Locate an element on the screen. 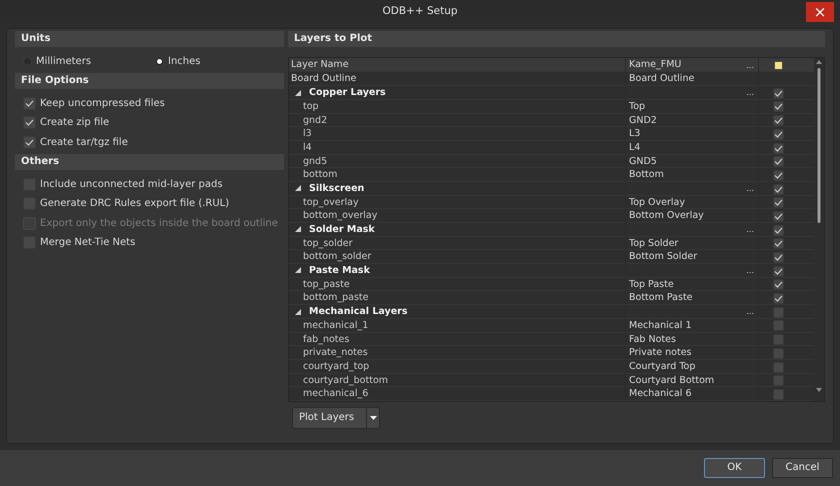 This screenshot has width=840, height=486. layer-name: courtyard_top is located at coordinates (336, 367).